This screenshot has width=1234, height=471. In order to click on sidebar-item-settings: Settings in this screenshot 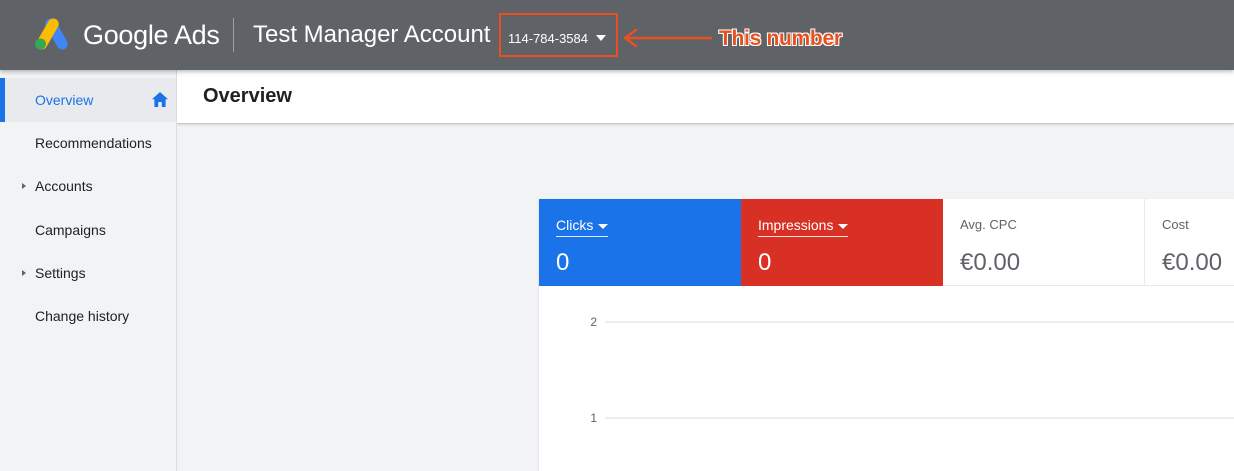, I will do `click(88, 273)`.